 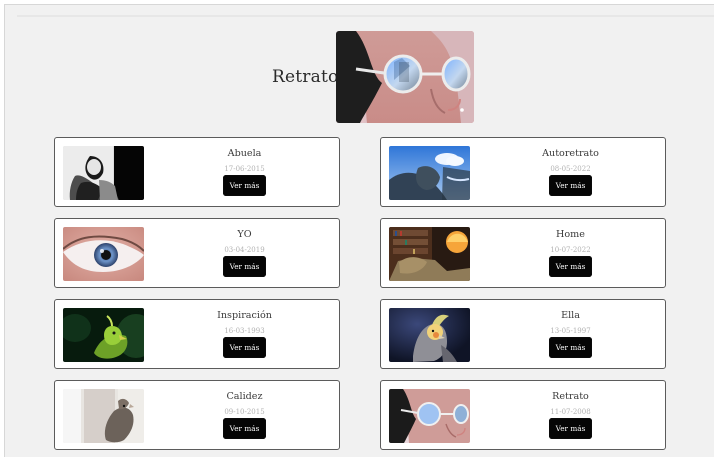 I want to click on card-title: YO, so click(x=244, y=234).